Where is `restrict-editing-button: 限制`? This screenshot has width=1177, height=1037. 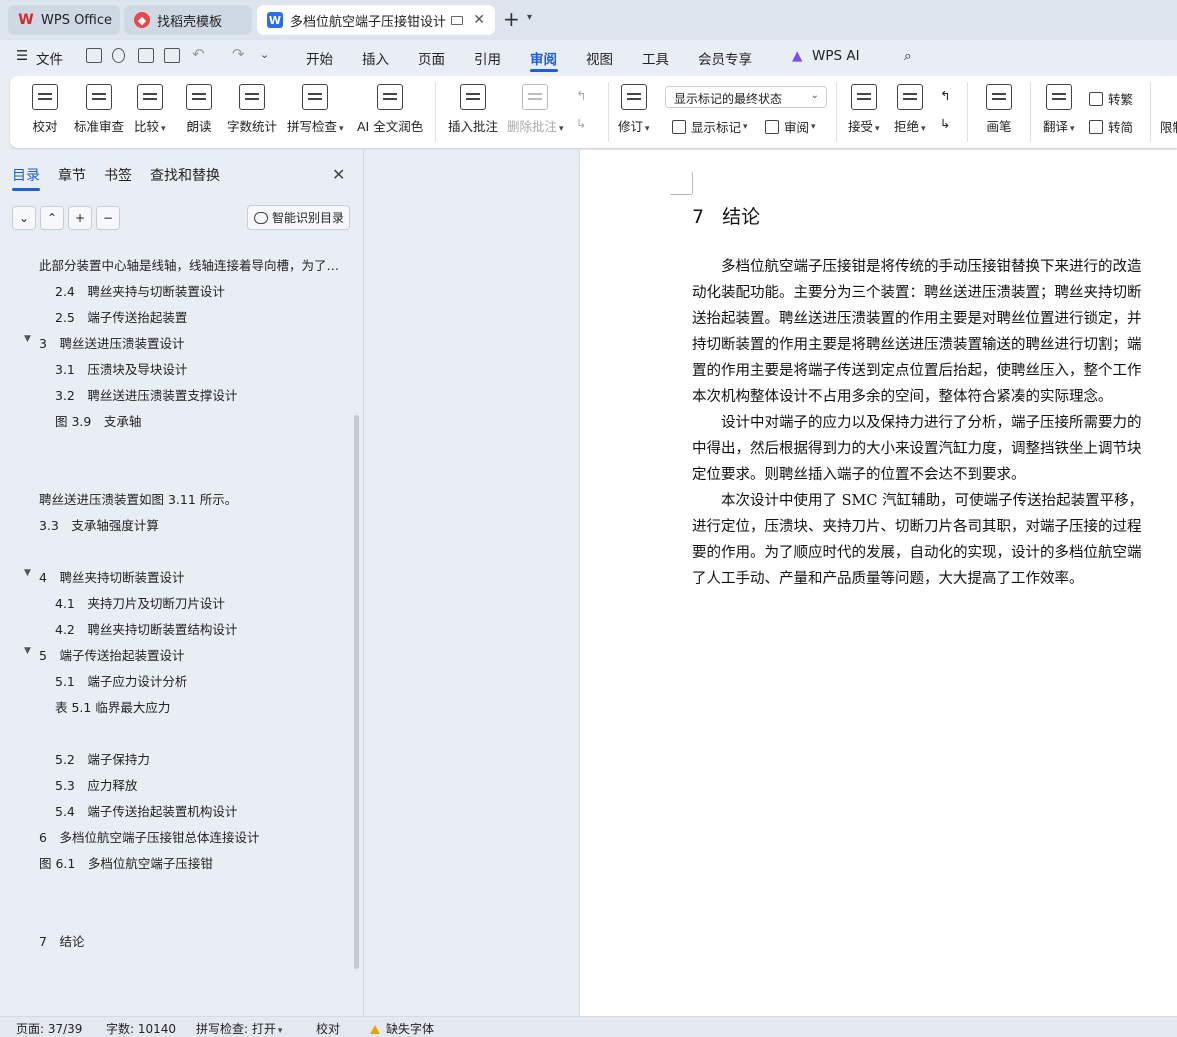
restrict-editing-button: 限制 is located at coordinates (1168, 126).